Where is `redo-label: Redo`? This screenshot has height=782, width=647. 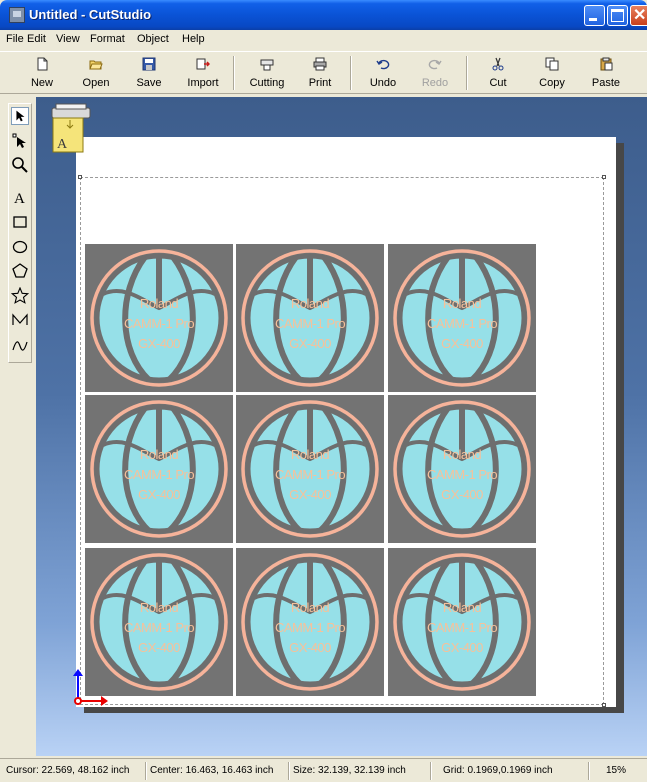
redo-label: Redo is located at coordinates (435, 83).